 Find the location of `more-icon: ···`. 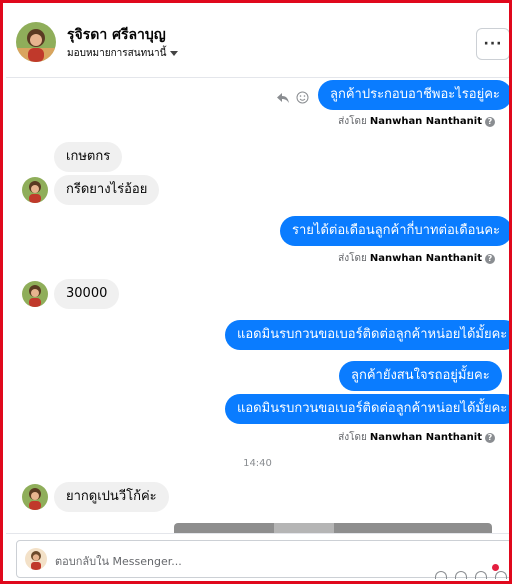

more-icon: ··· is located at coordinates (493, 44).